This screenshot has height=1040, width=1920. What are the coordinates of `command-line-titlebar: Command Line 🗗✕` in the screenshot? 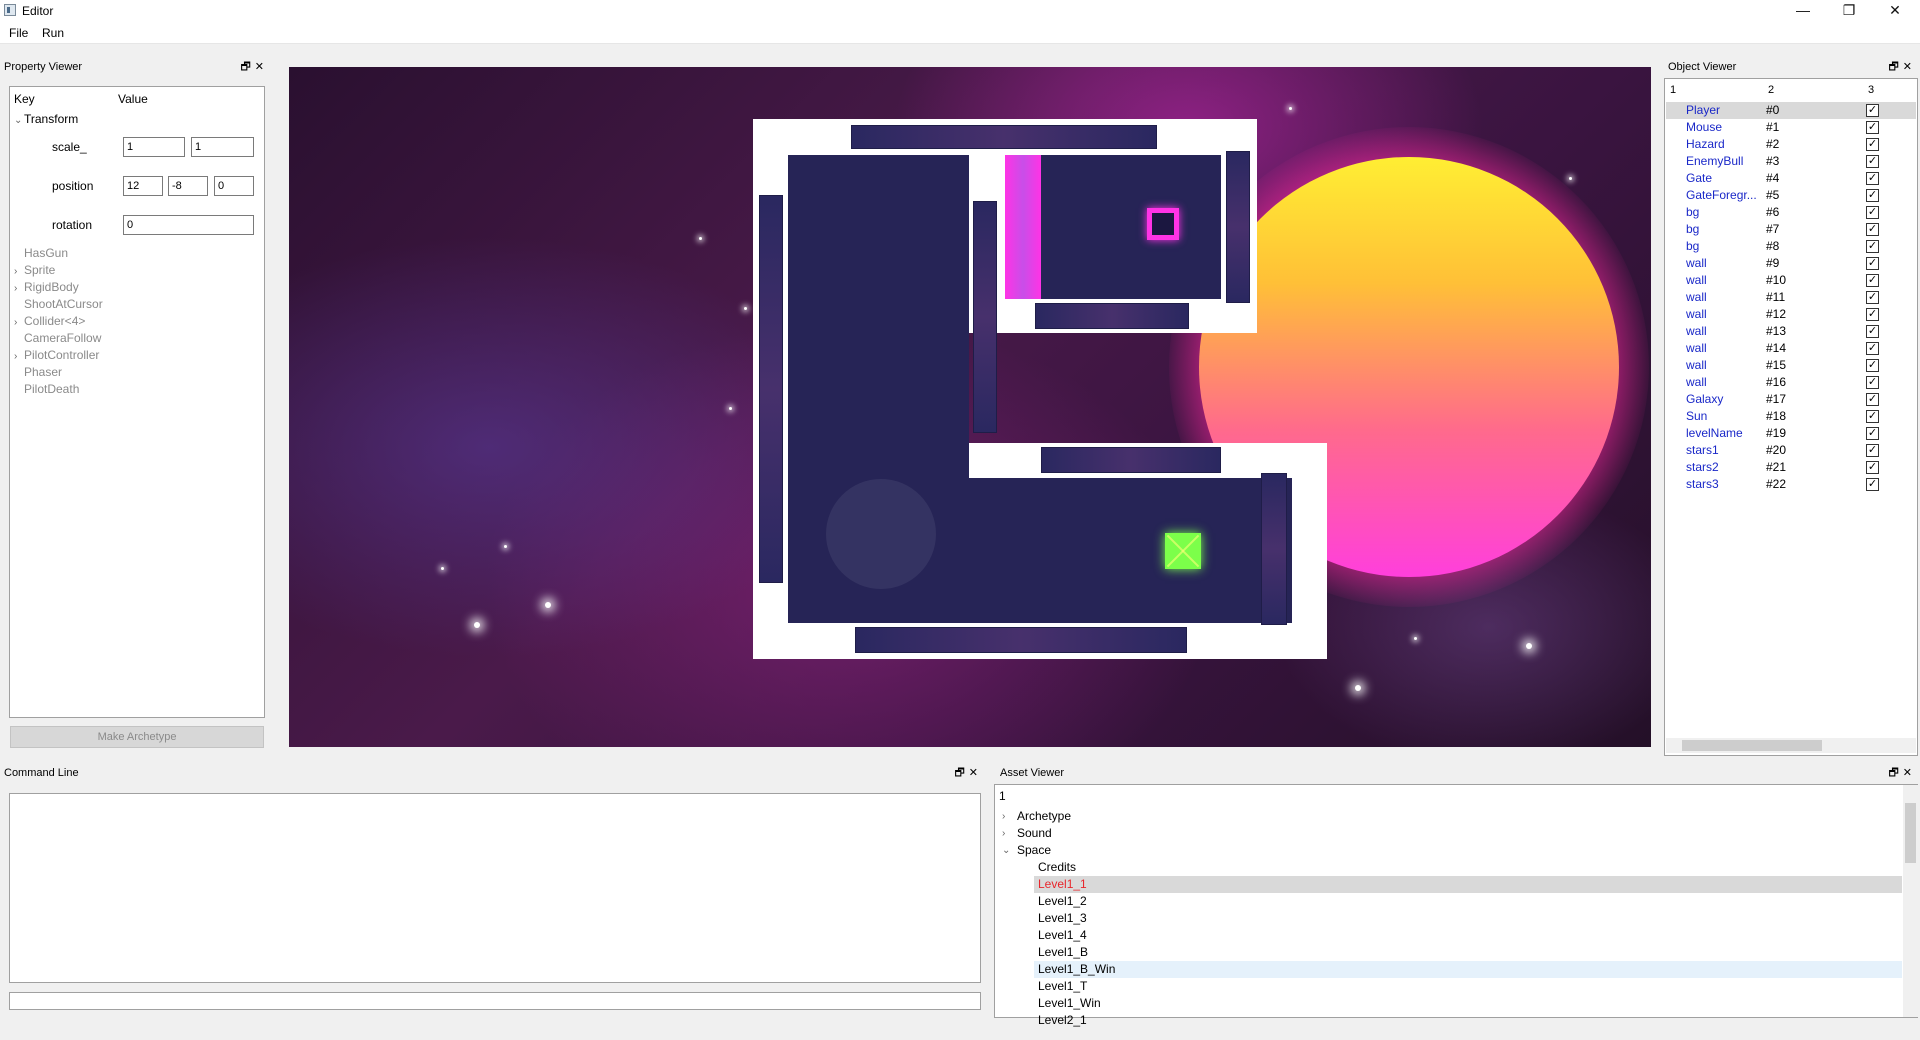 It's located at (493, 773).